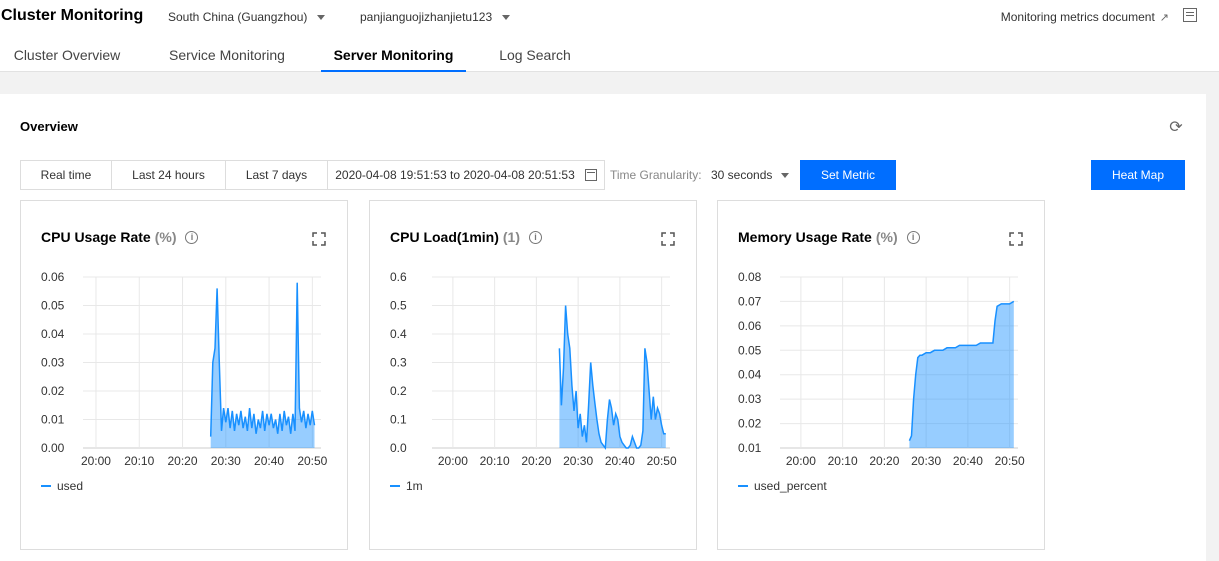 This screenshot has width=1219, height=561. What do you see at coordinates (393, 56) in the screenshot?
I see `tab-server-monitoring: Server Monitoring` at bounding box center [393, 56].